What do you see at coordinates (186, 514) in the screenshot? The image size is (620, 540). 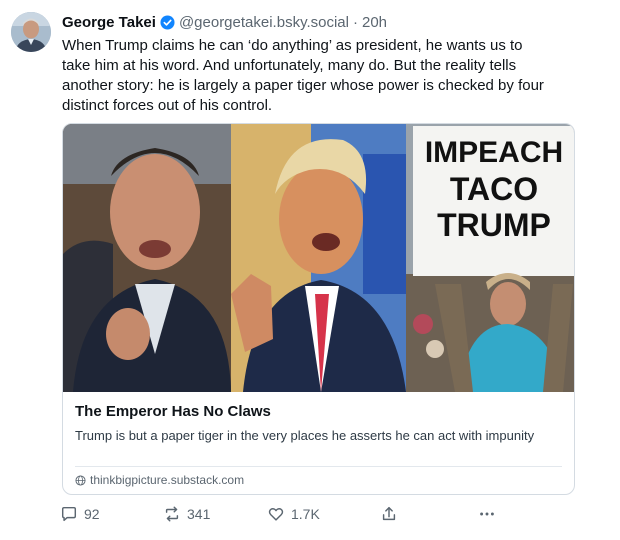 I see `repost-button: 341` at bounding box center [186, 514].